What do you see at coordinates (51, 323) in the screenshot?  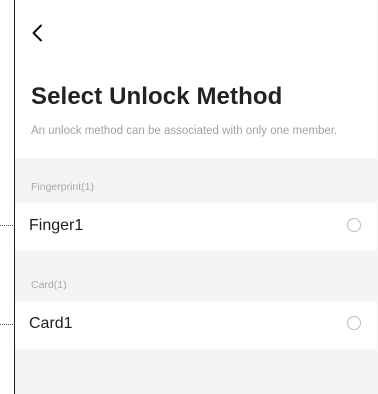 I see `list-item-label: Card1` at bounding box center [51, 323].